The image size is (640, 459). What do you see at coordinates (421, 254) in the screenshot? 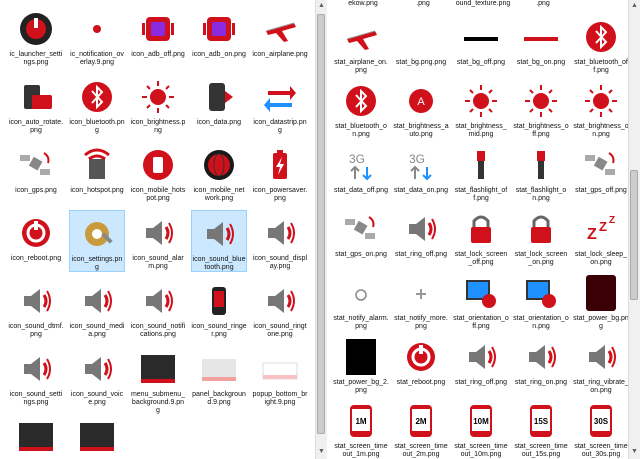
I see `file-name: stat_ring_off.png` at bounding box center [421, 254].